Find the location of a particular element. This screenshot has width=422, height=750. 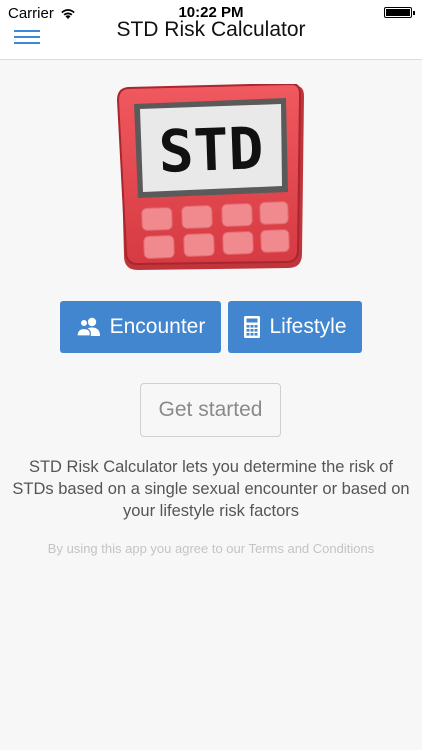

lifestyle-label: Lifestyle is located at coordinates (308, 326).